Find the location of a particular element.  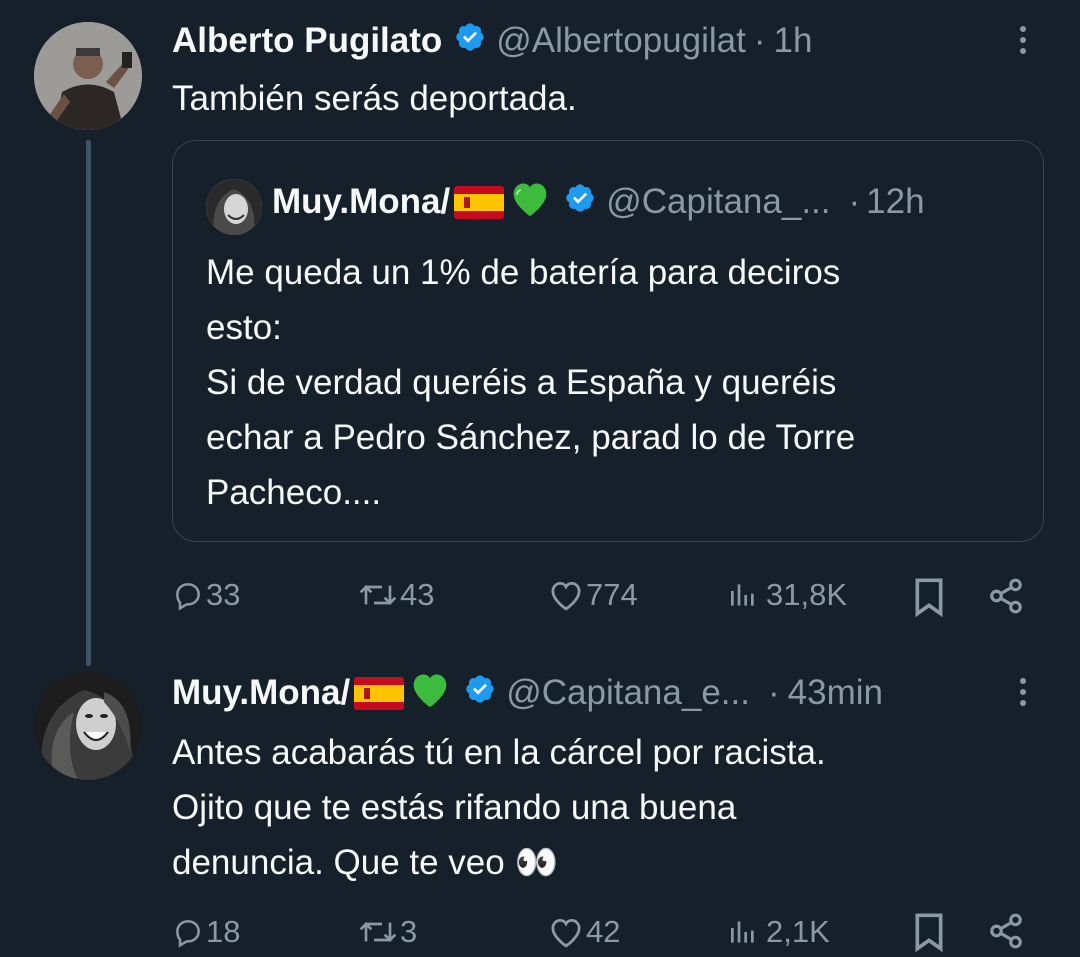

retweet-count: 43 is located at coordinates (417, 594).